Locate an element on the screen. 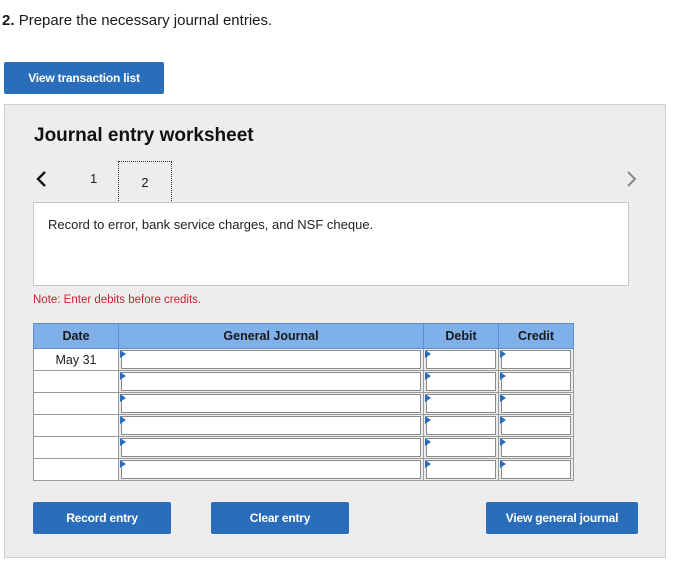 Image resolution: width=679 pixels, height=580 pixels. header-date: Date is located at coordinates (76, 336).